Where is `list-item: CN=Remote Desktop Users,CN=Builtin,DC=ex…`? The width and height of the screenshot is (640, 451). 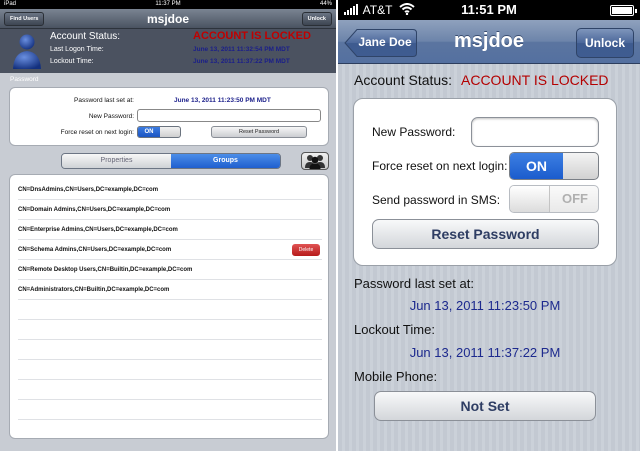 list-item: CN=Remote Desktop Users,CN=Builtin,DC=ex… is located at coordinates (170, 270).